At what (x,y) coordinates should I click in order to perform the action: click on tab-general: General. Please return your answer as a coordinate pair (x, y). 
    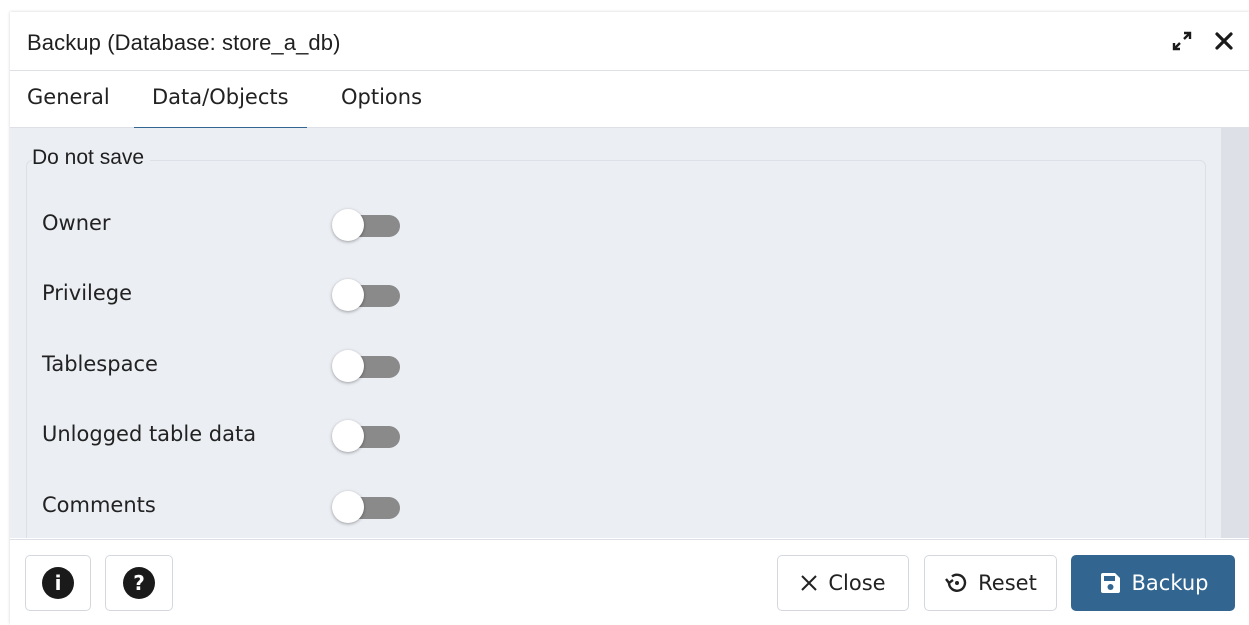
    Looking at the image, I should click on (68, 106).